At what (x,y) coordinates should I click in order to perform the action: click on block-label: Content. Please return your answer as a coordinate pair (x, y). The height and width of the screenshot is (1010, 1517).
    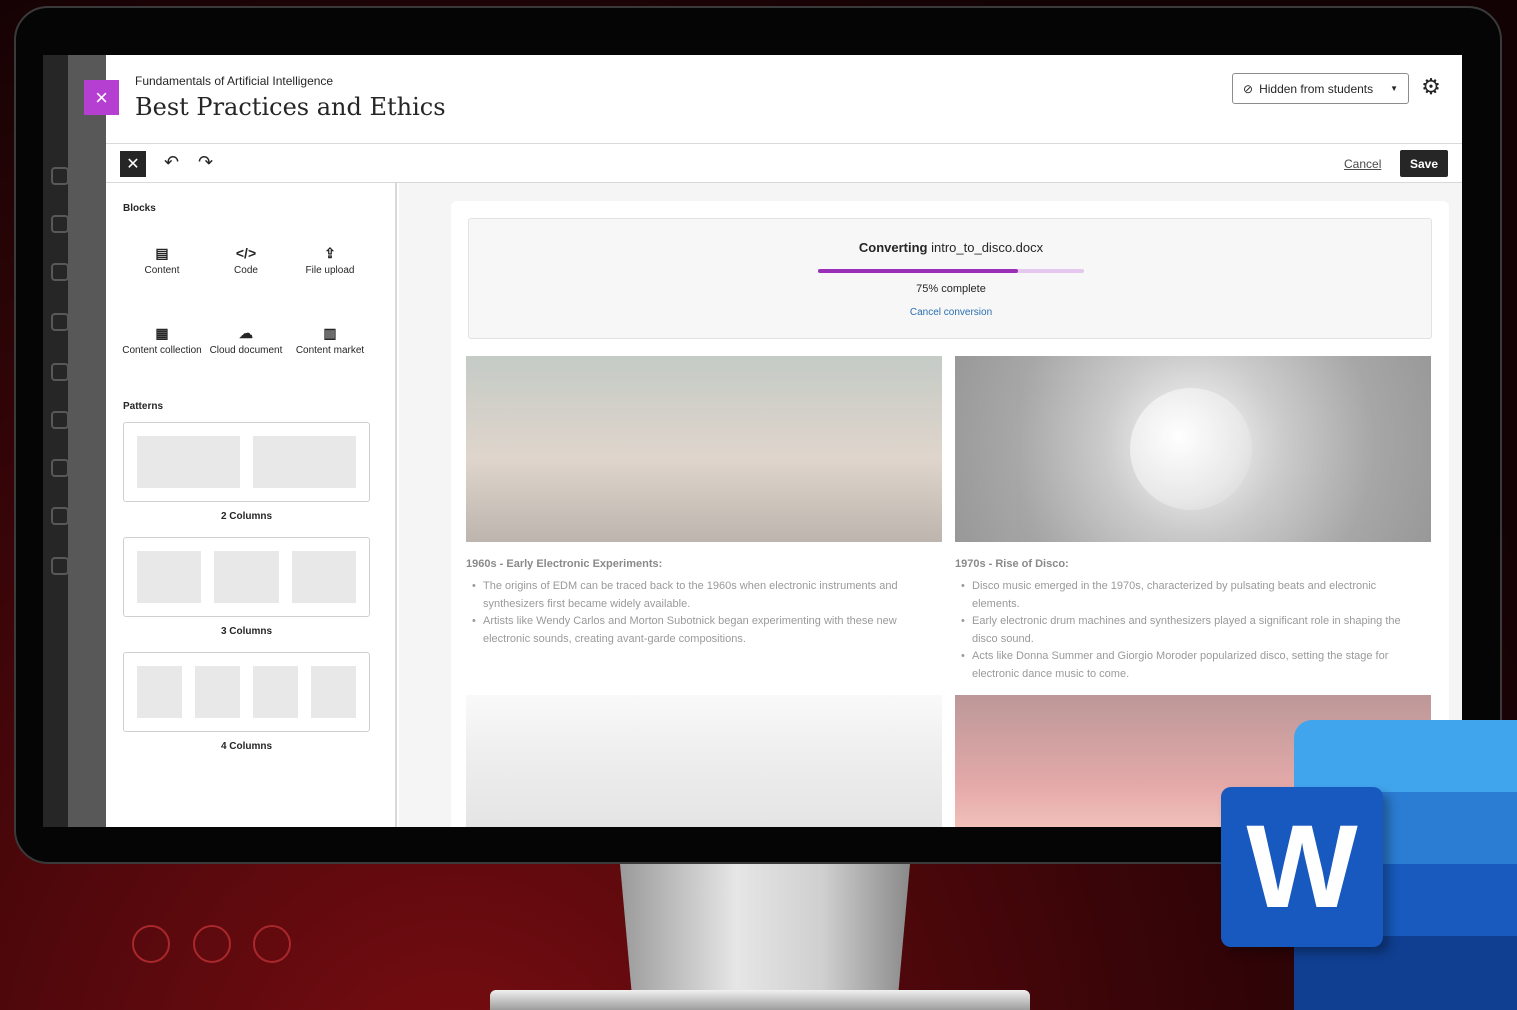
    Looking at the image, I should click on (162, 270).